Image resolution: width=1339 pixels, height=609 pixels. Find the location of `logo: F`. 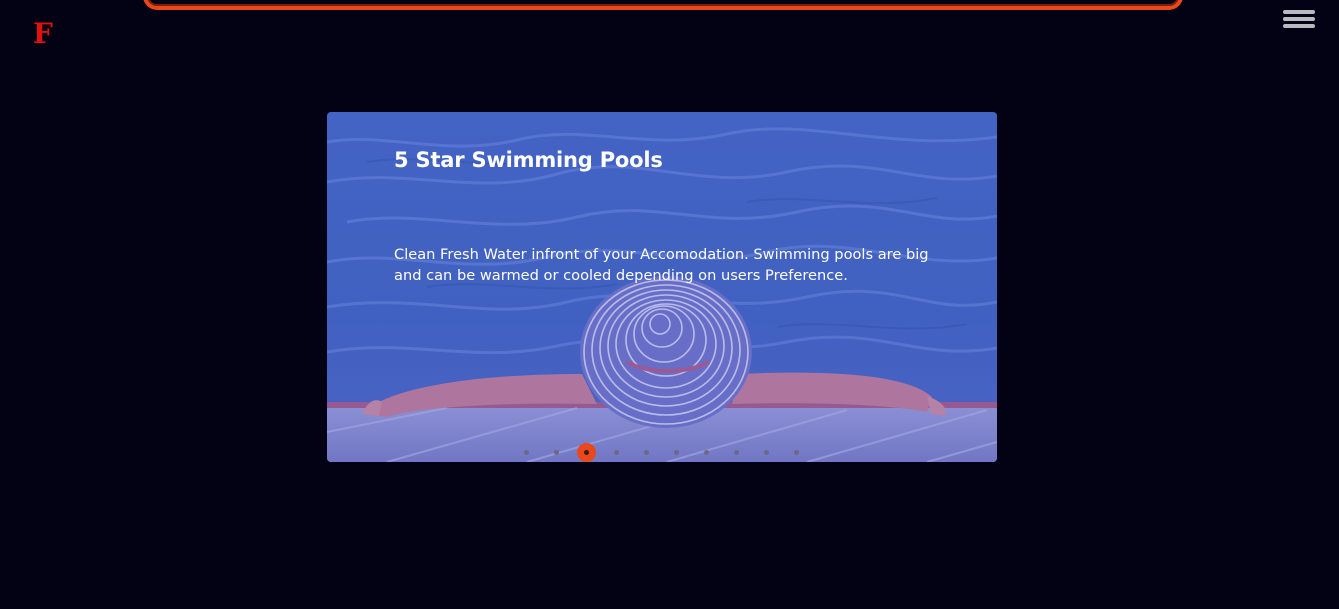

logo: F is located at coordinates (43, 34).